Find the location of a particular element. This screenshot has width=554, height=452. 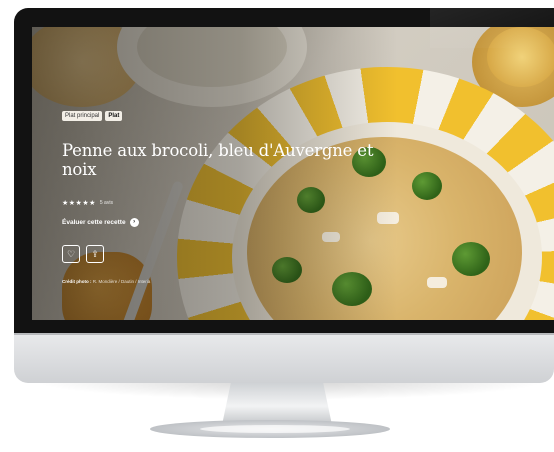

tag-category: Plat principal is located at coordinates (82, 116).